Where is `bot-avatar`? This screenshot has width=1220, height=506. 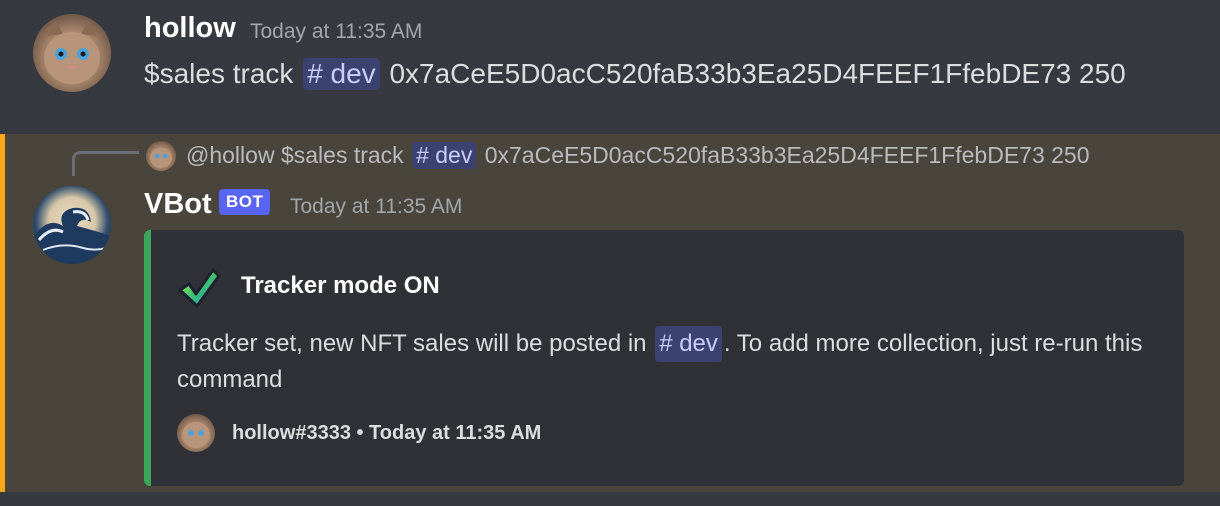 bot-avatar is located at coordinates (72, 225).